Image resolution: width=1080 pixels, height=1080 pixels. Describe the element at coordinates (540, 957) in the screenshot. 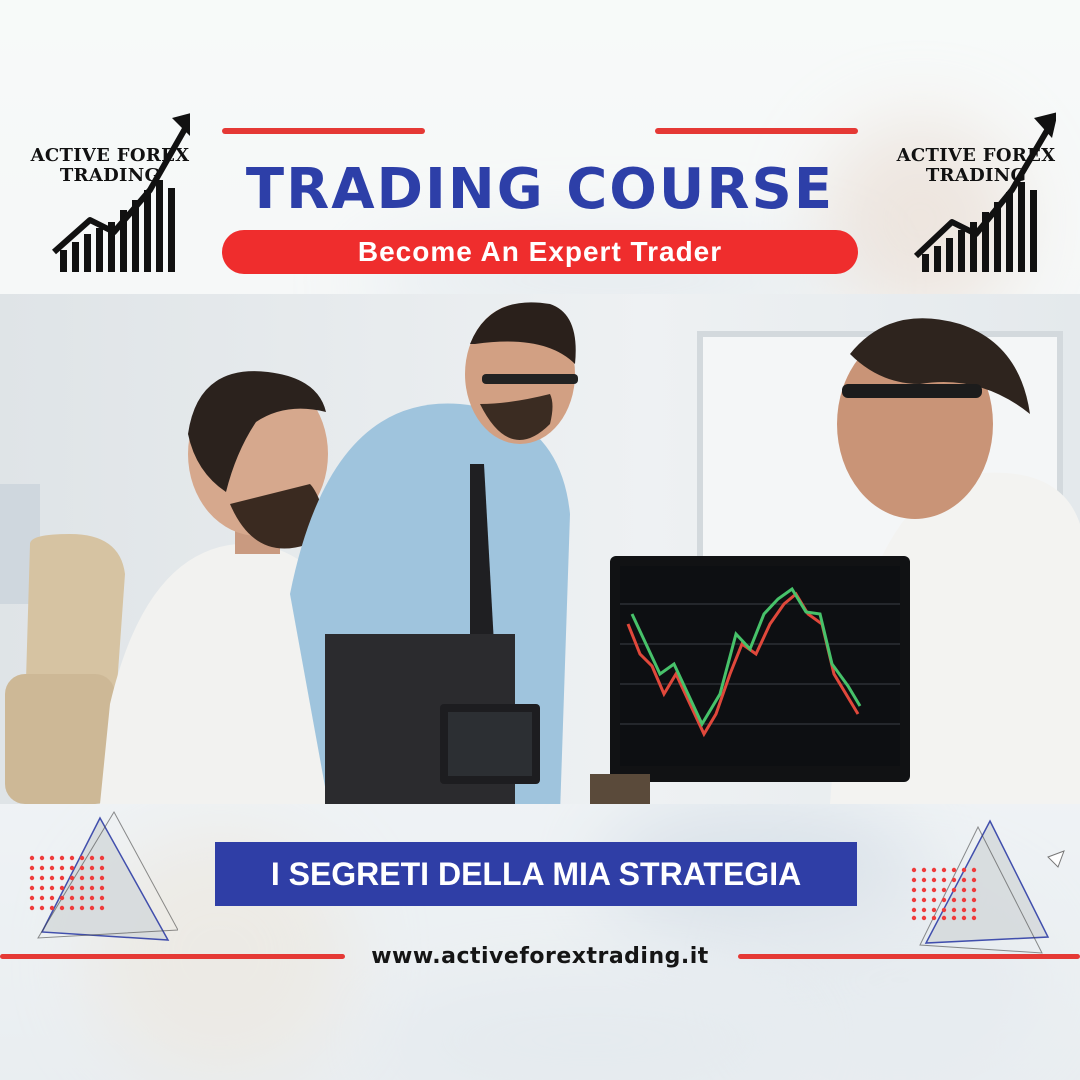

I see `website-link: www.activeforextrading.it` at that location.